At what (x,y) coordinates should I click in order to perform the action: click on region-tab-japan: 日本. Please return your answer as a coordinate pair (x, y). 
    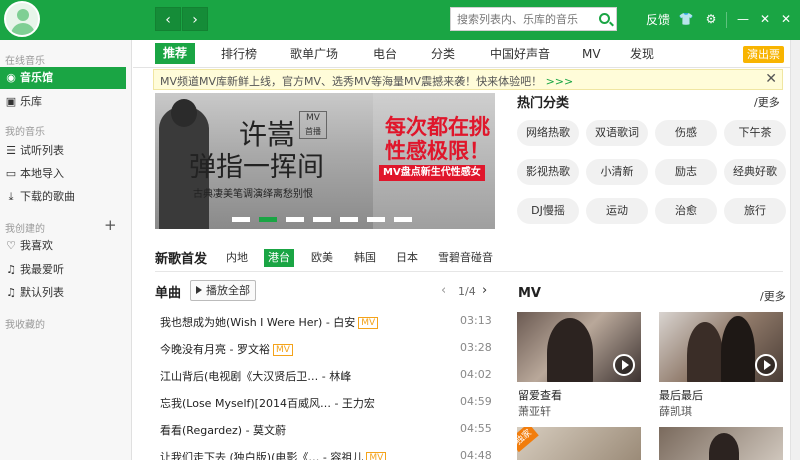
    Looking at the image, I should click on (407, 258).